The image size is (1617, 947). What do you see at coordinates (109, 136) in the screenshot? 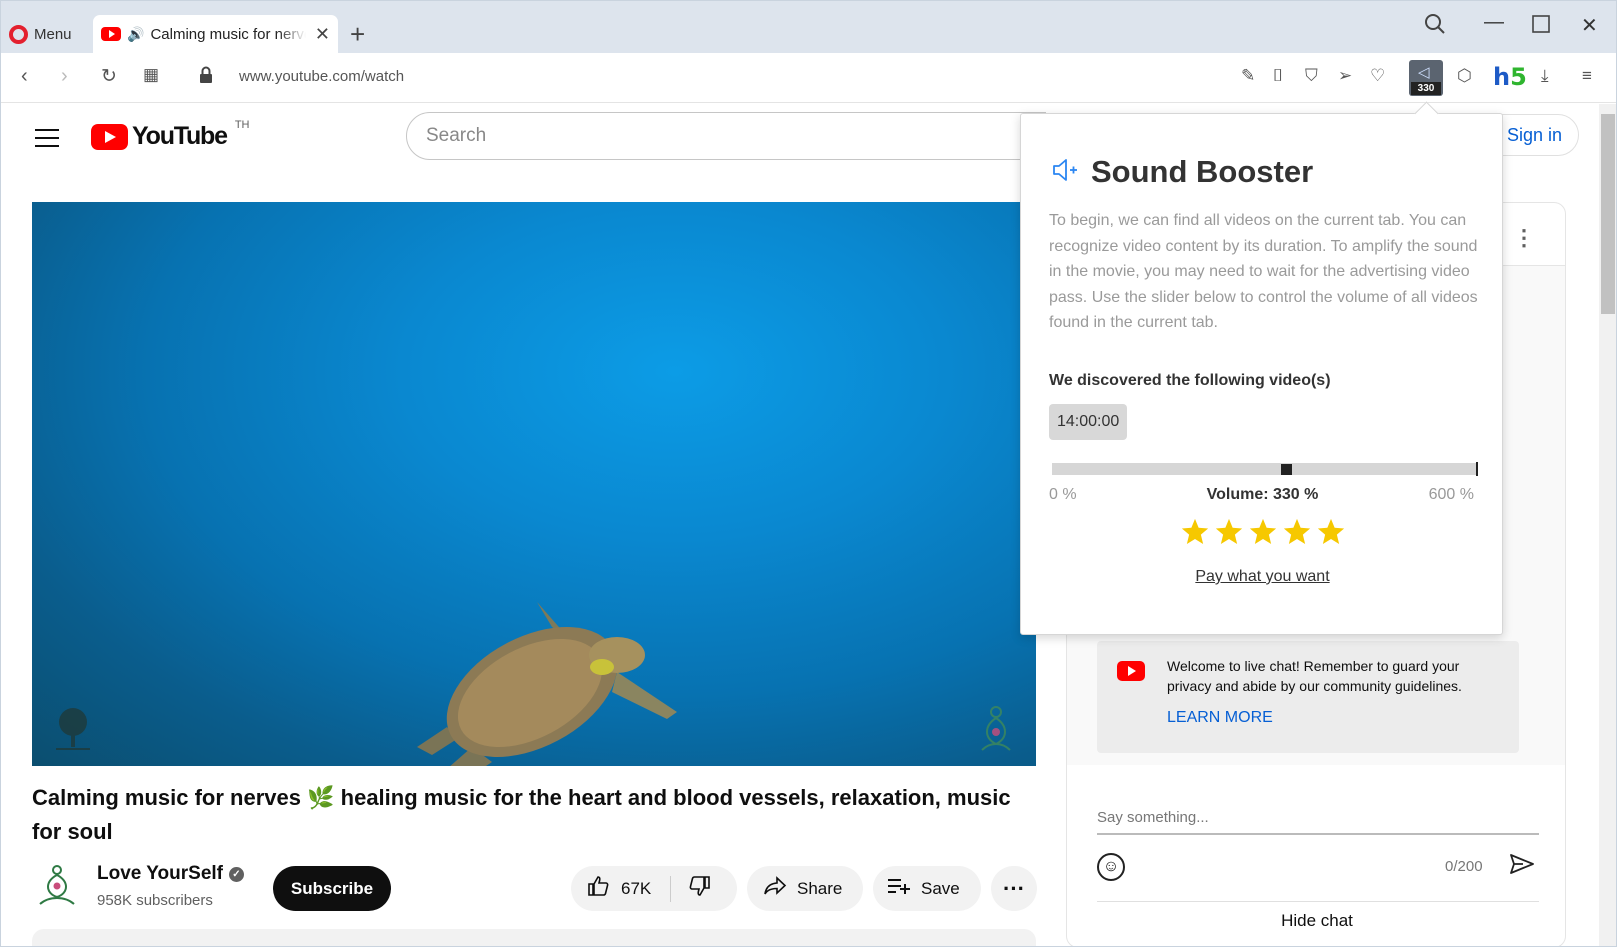
I see `youtube-play-icon` at bounding box center [109, 136].